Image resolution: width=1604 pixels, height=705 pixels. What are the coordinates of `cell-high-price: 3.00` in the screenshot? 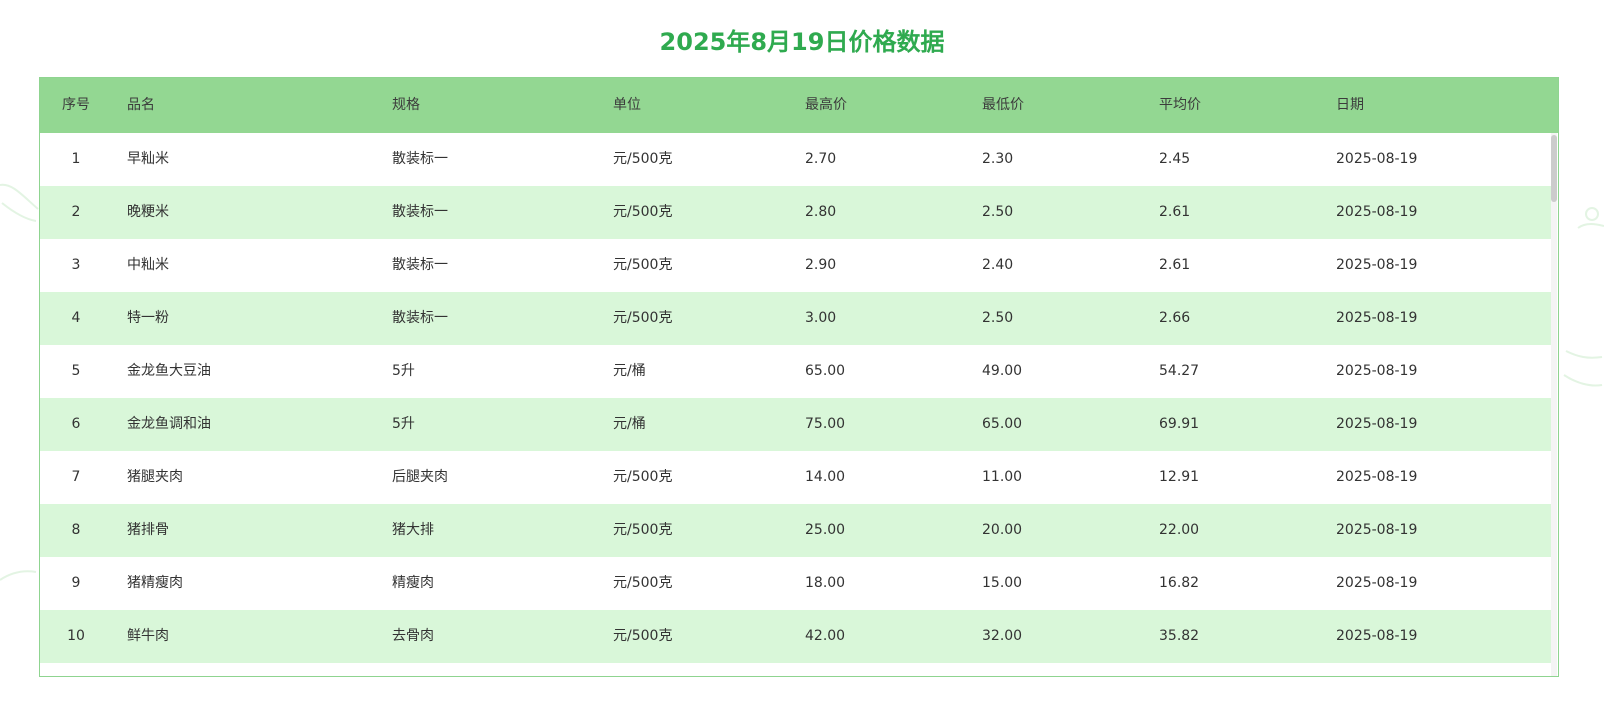 It's located at (821, 318).